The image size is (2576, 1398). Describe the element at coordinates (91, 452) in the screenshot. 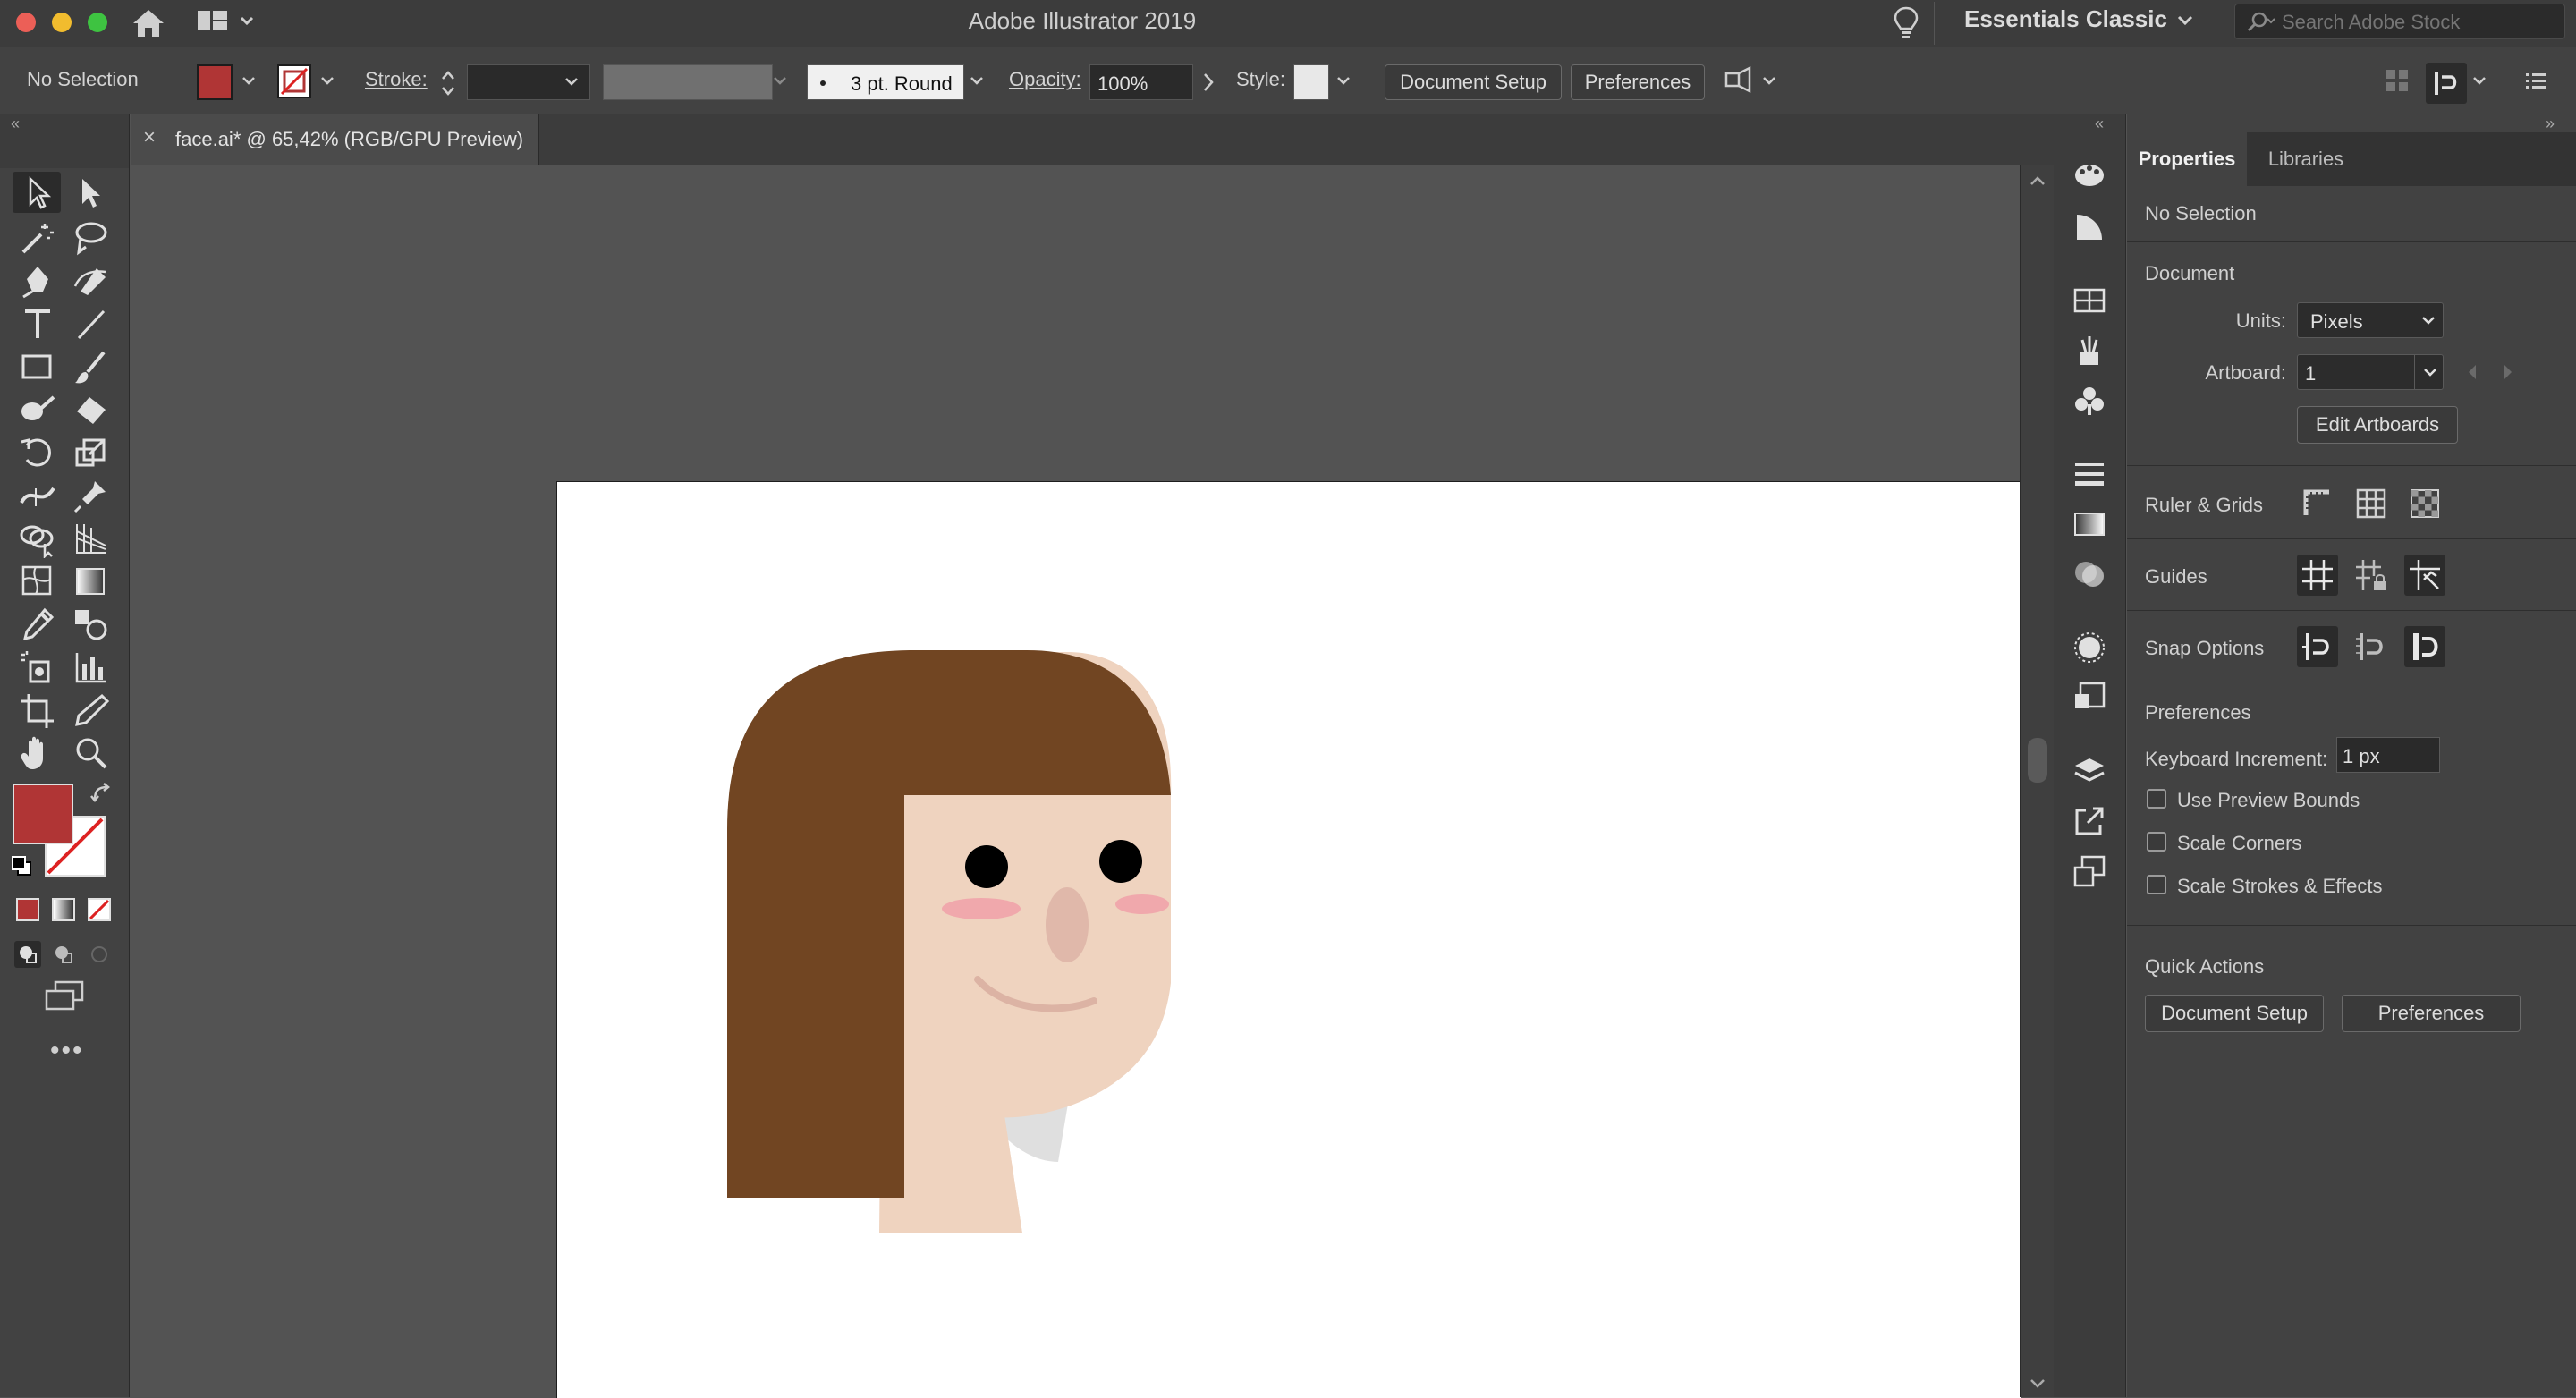

I see `scale-tool` at that location.